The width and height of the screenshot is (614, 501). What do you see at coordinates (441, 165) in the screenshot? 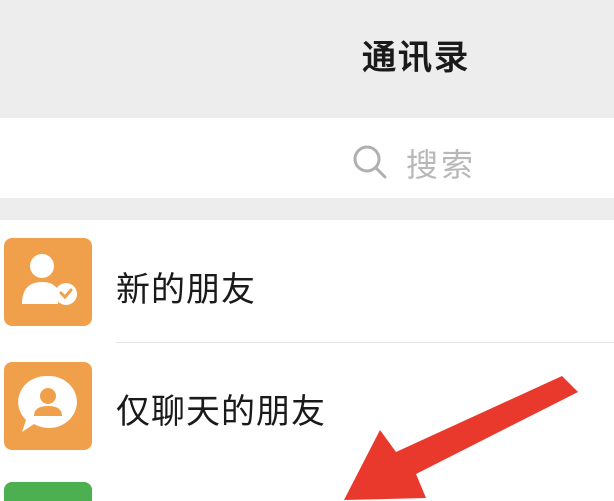
I see `search-placeholder: 搜索` at bounding box center [441, 165].